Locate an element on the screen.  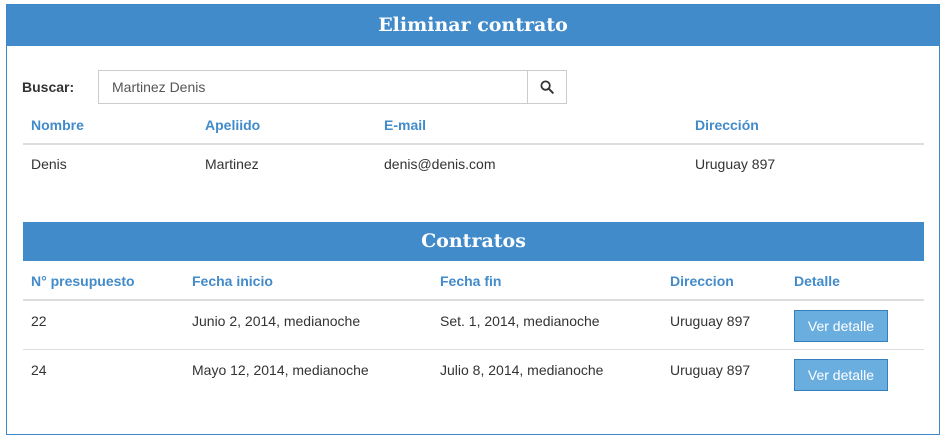
column-header: Direccion is located at coordinates (724, 281).